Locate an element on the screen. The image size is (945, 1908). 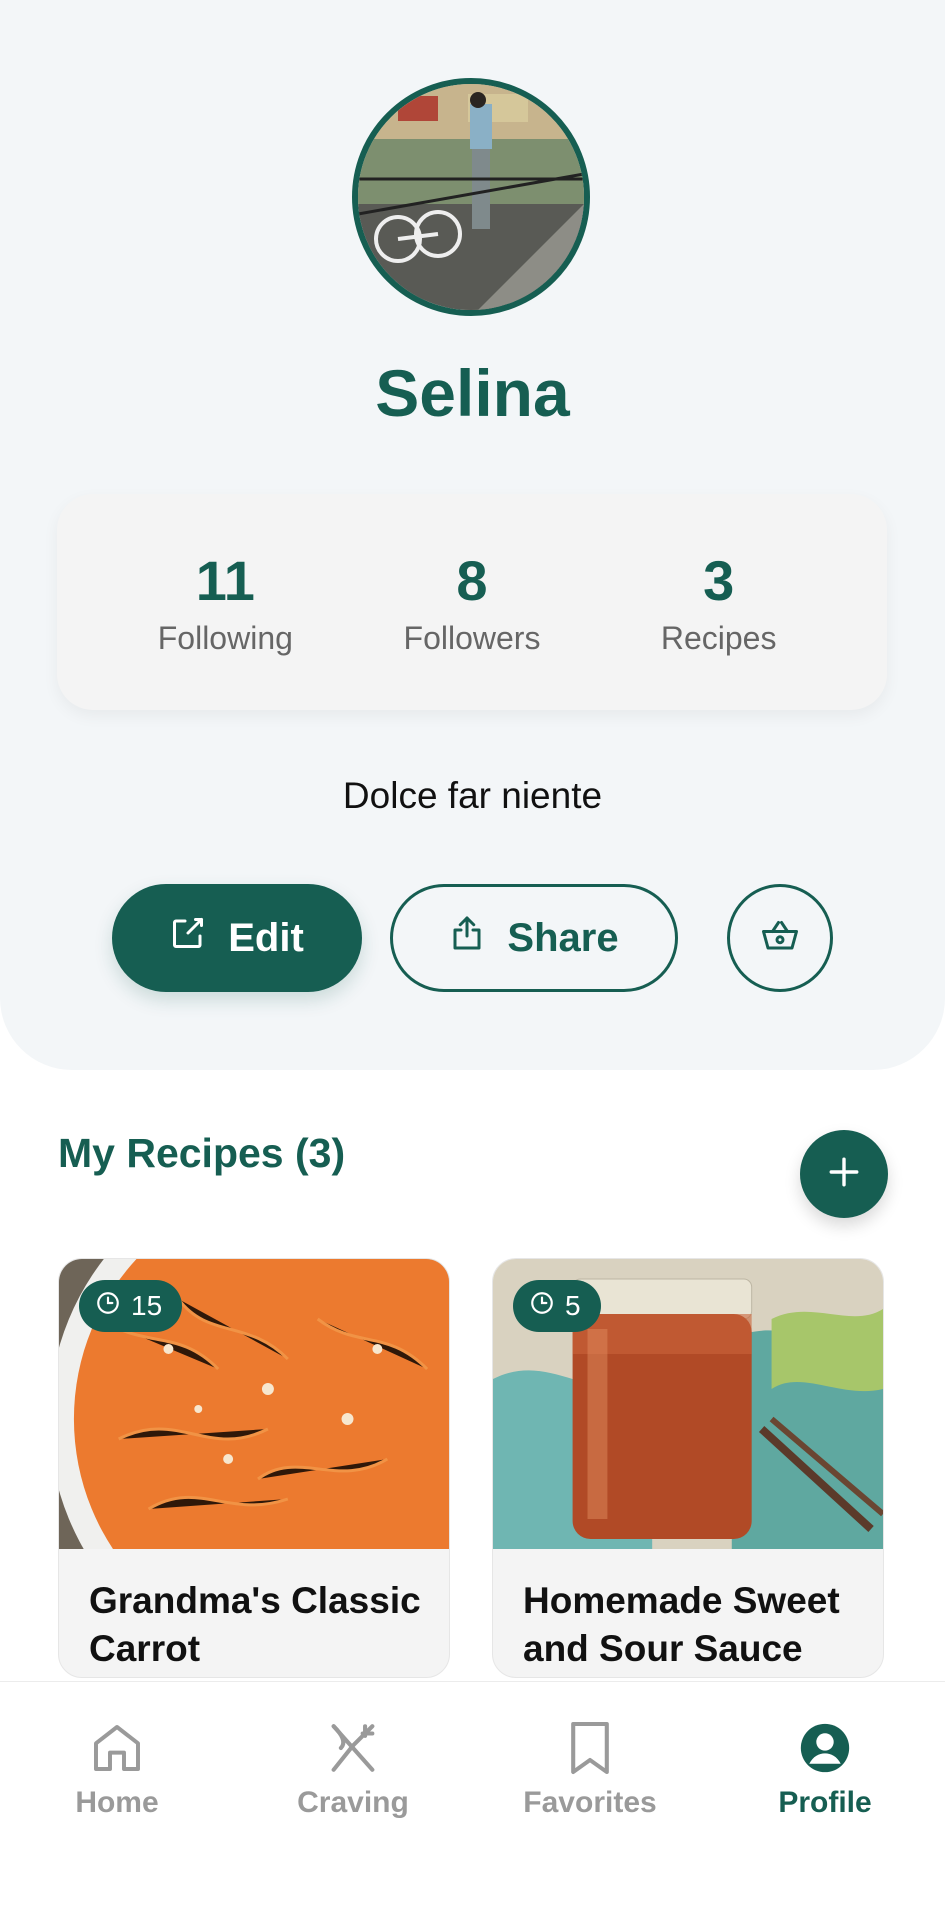
plus-icon is located at coordinates (844, 1174).